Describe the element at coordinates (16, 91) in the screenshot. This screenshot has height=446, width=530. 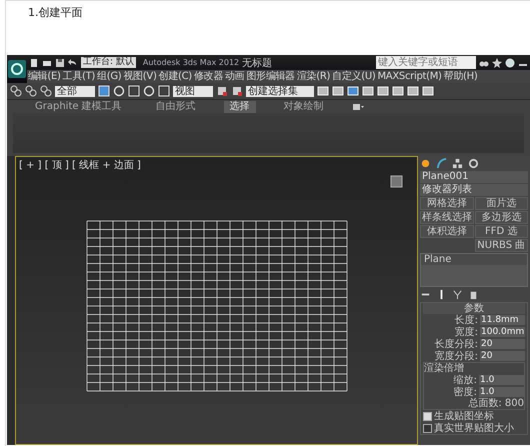
I see `link-icon` at that location.